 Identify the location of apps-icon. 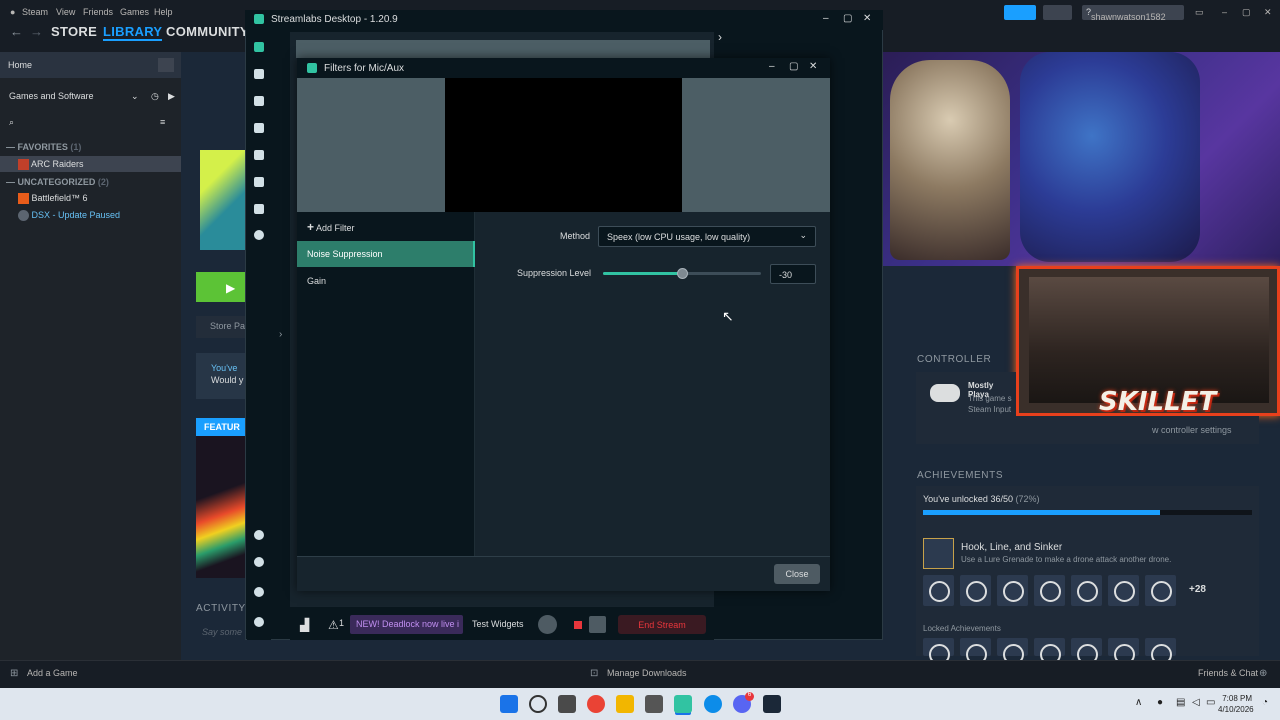
(259, 535).